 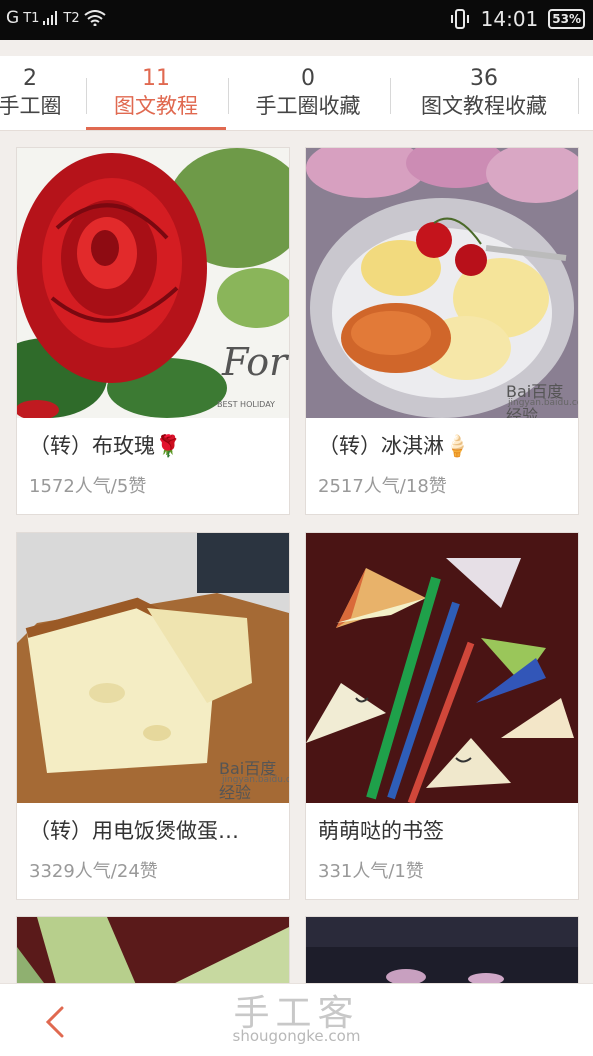 I want to click on tab-label: 手工圈, so click(x=31, y=106).